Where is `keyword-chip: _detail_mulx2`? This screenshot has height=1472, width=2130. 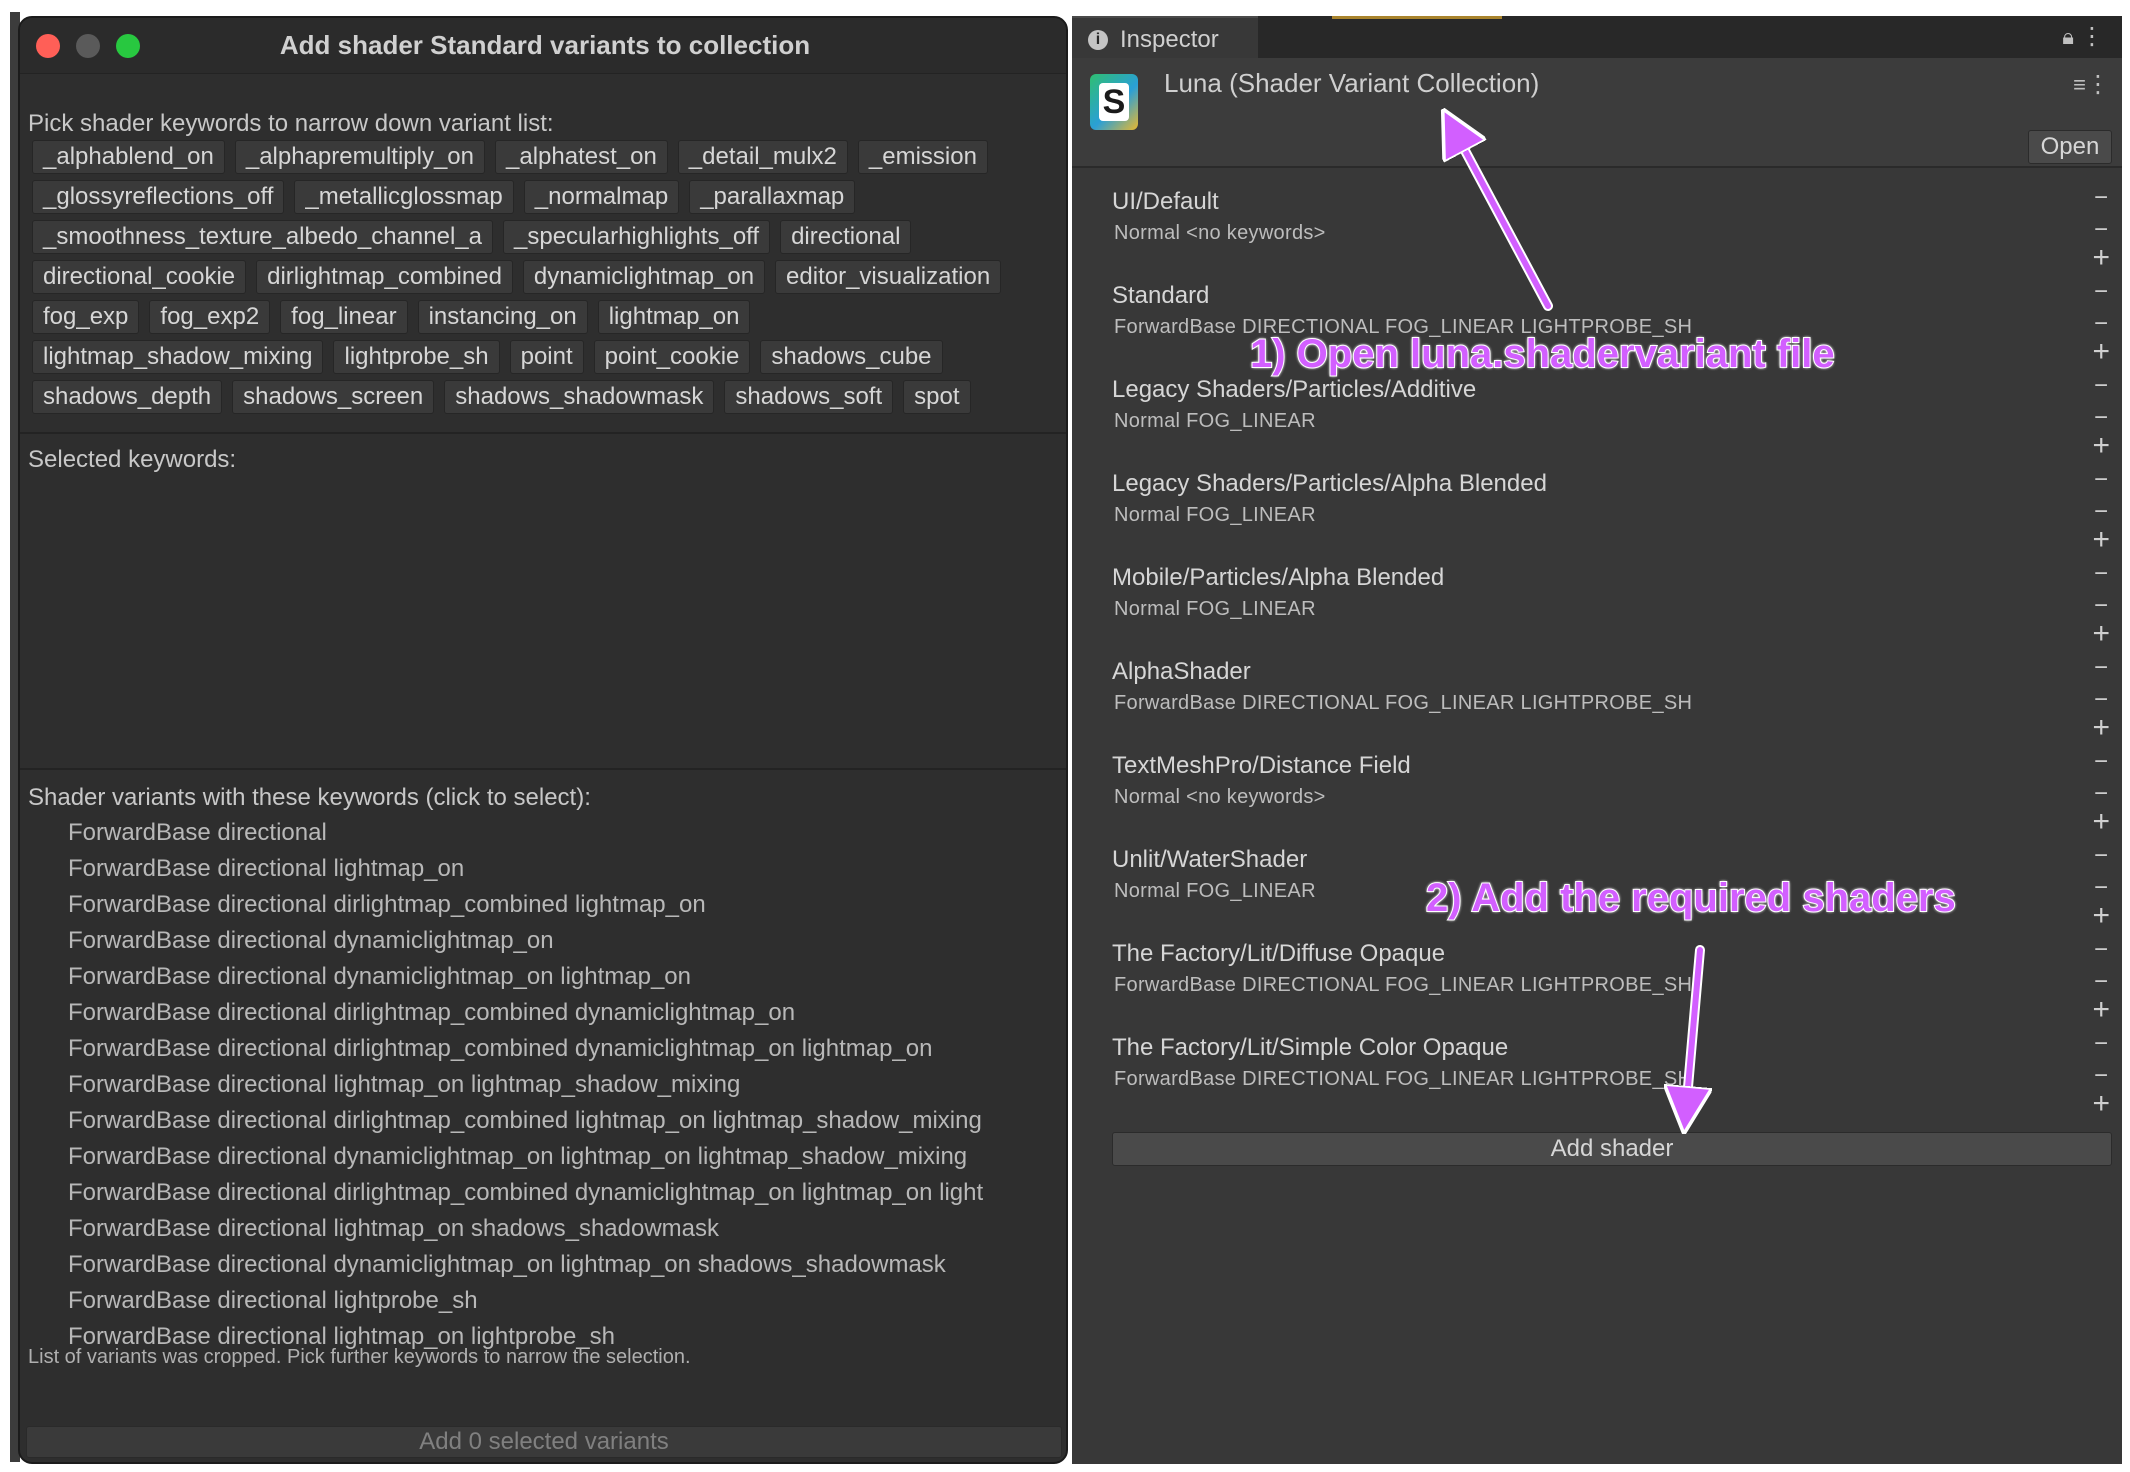
keyword-chip: _detail_mulx2 is located at coordinates (762, 157).